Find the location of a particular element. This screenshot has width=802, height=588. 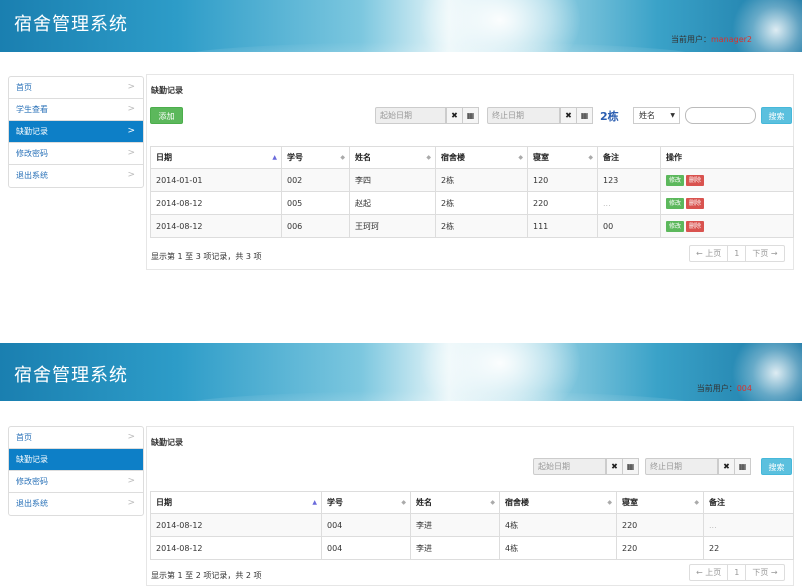

cell-student-id: 005 is located at coordinates (315, 203).